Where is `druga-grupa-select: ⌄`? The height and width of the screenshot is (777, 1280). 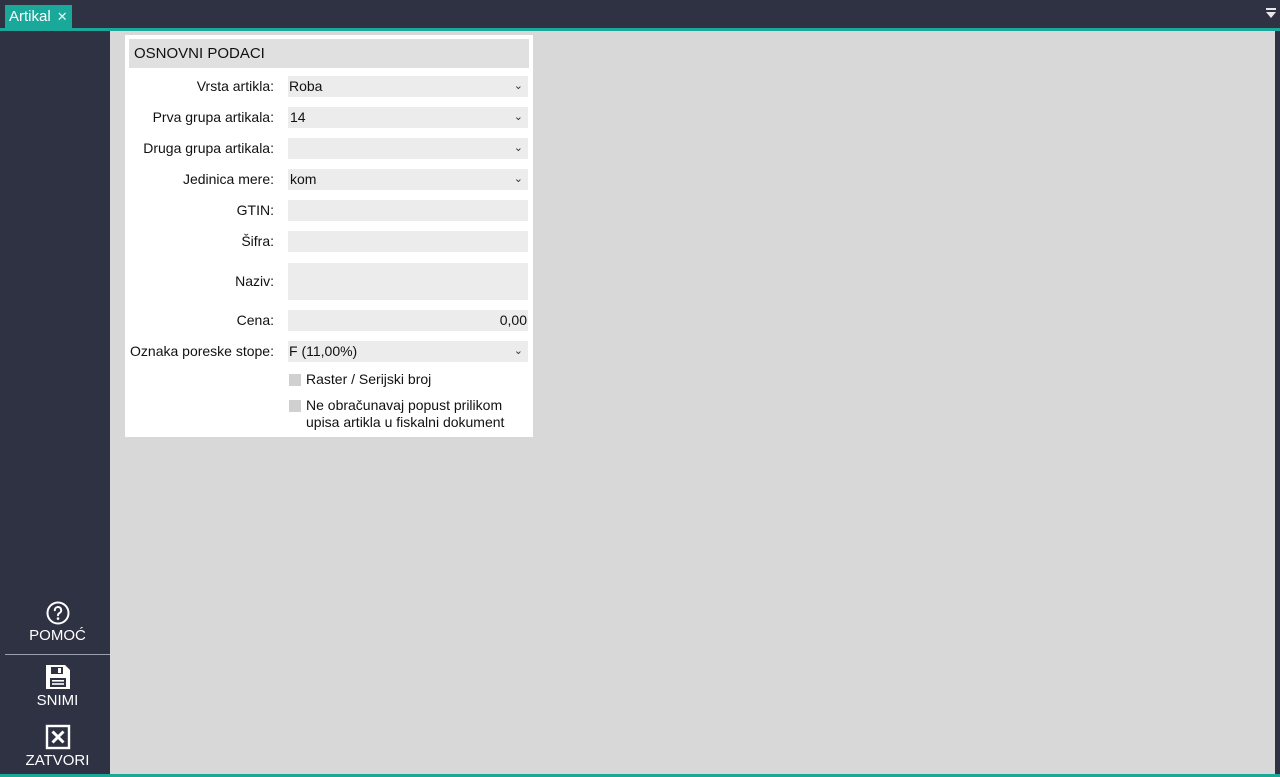
druga-grupa-select: ⌄ is located at coordinates (408, 148).